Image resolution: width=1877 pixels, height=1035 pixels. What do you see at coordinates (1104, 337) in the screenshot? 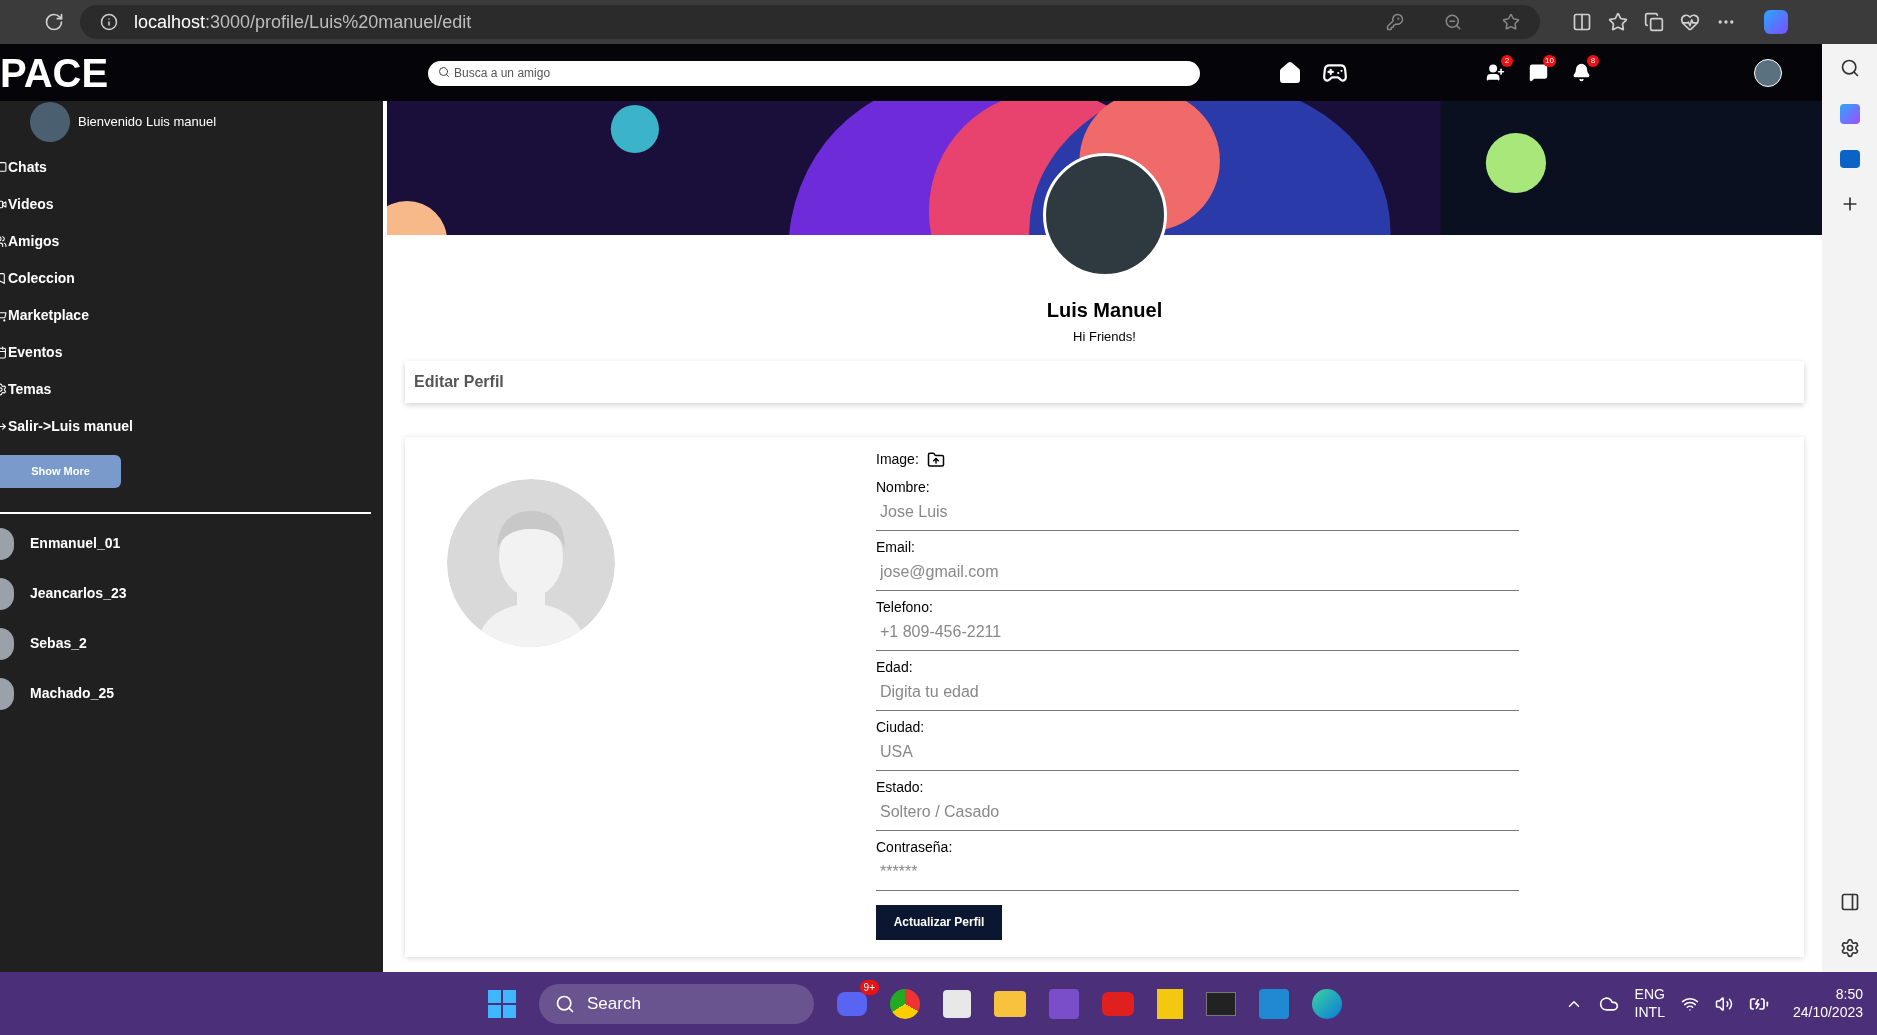
I see `profile-bio: Hi Friends!` at bounding box center [1104, 337].